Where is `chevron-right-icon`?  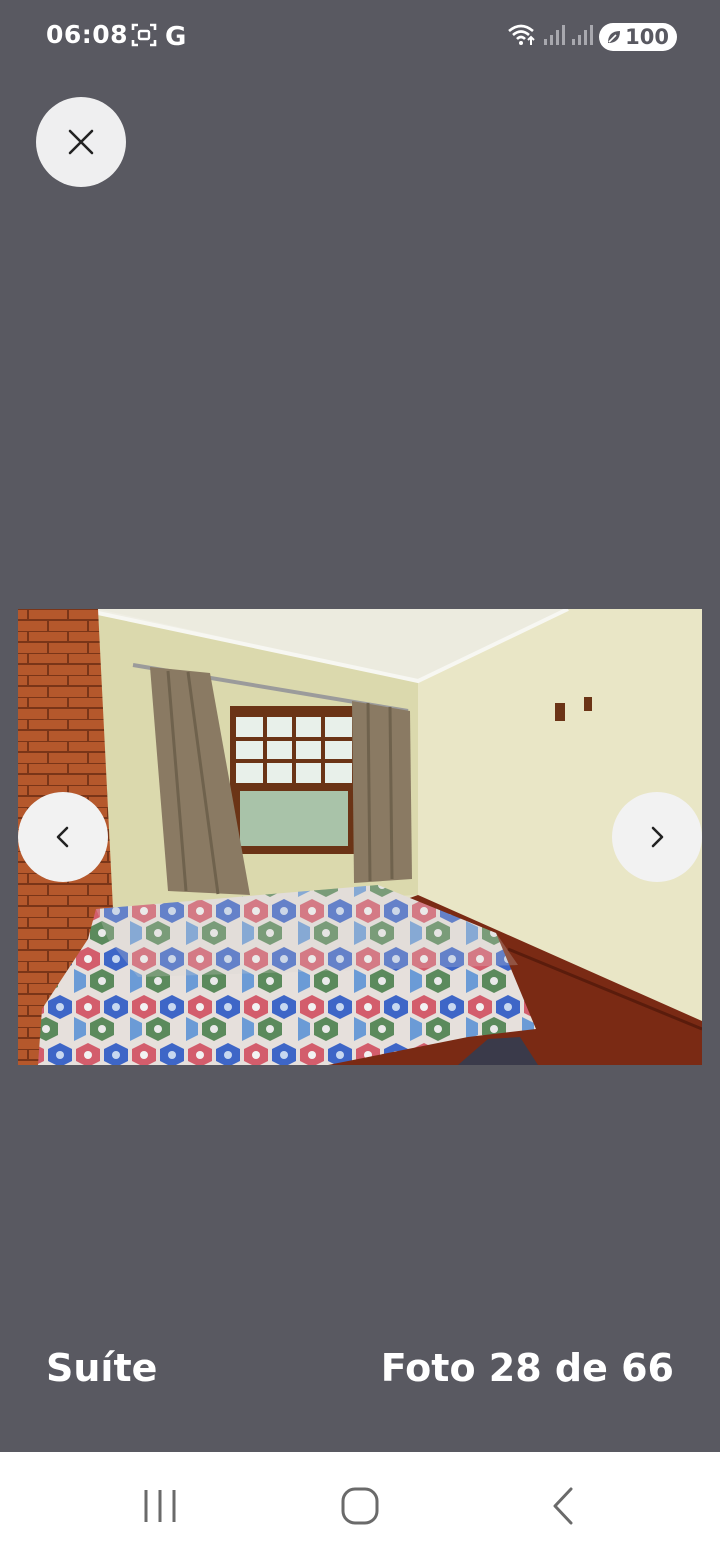 chevron-right-icon is located at coordinates (657, 837).